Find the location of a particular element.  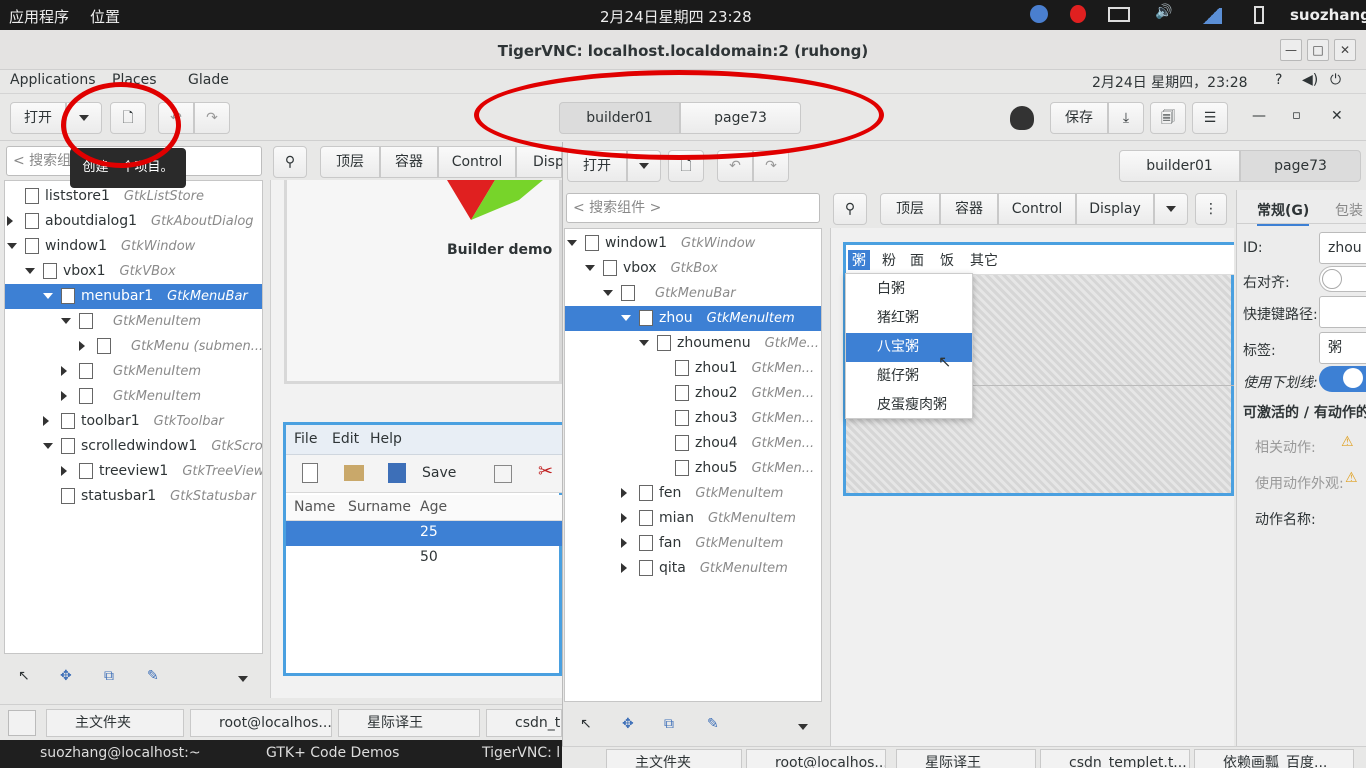

tree-row: treeview1 GtkTreeView is located at coordinates (133, 471).